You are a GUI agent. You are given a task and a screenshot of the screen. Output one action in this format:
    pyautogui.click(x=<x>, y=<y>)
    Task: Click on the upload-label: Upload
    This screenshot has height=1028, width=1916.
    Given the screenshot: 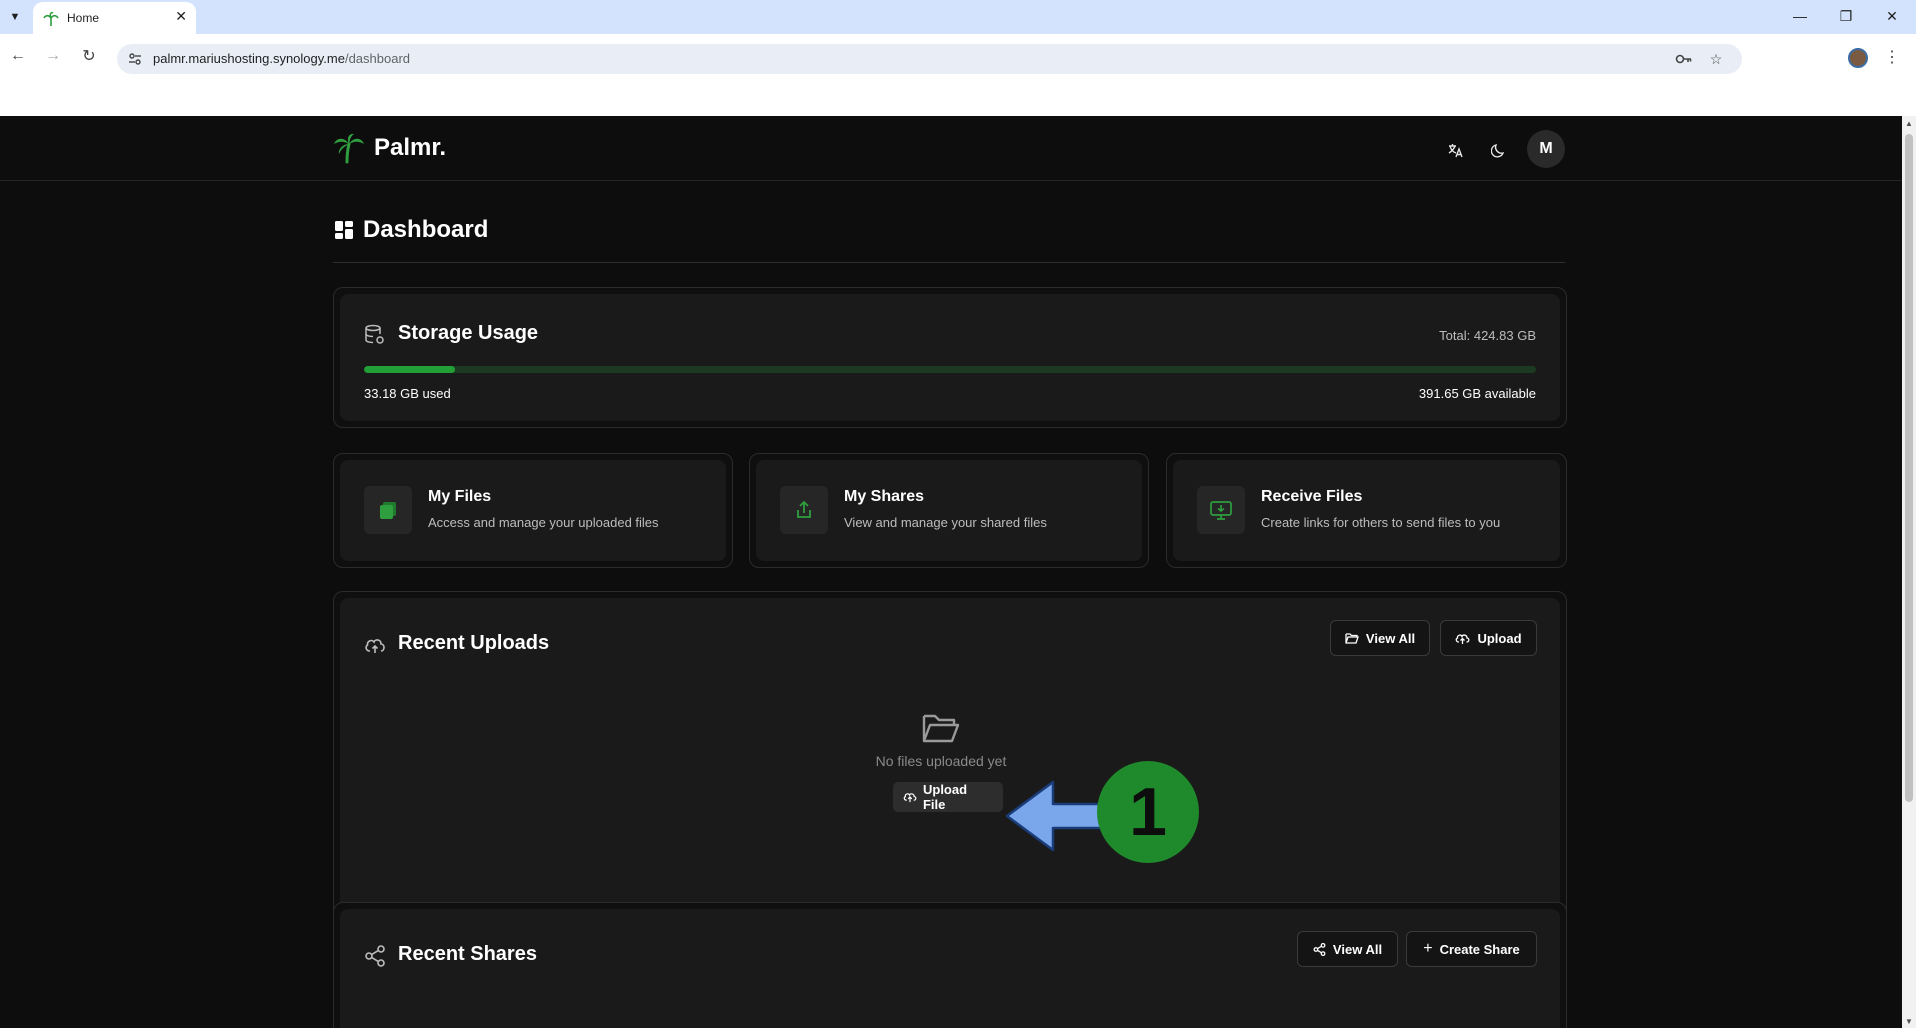 What is the action you would take?
    pyautogui.click(x=1499, y=638)
    